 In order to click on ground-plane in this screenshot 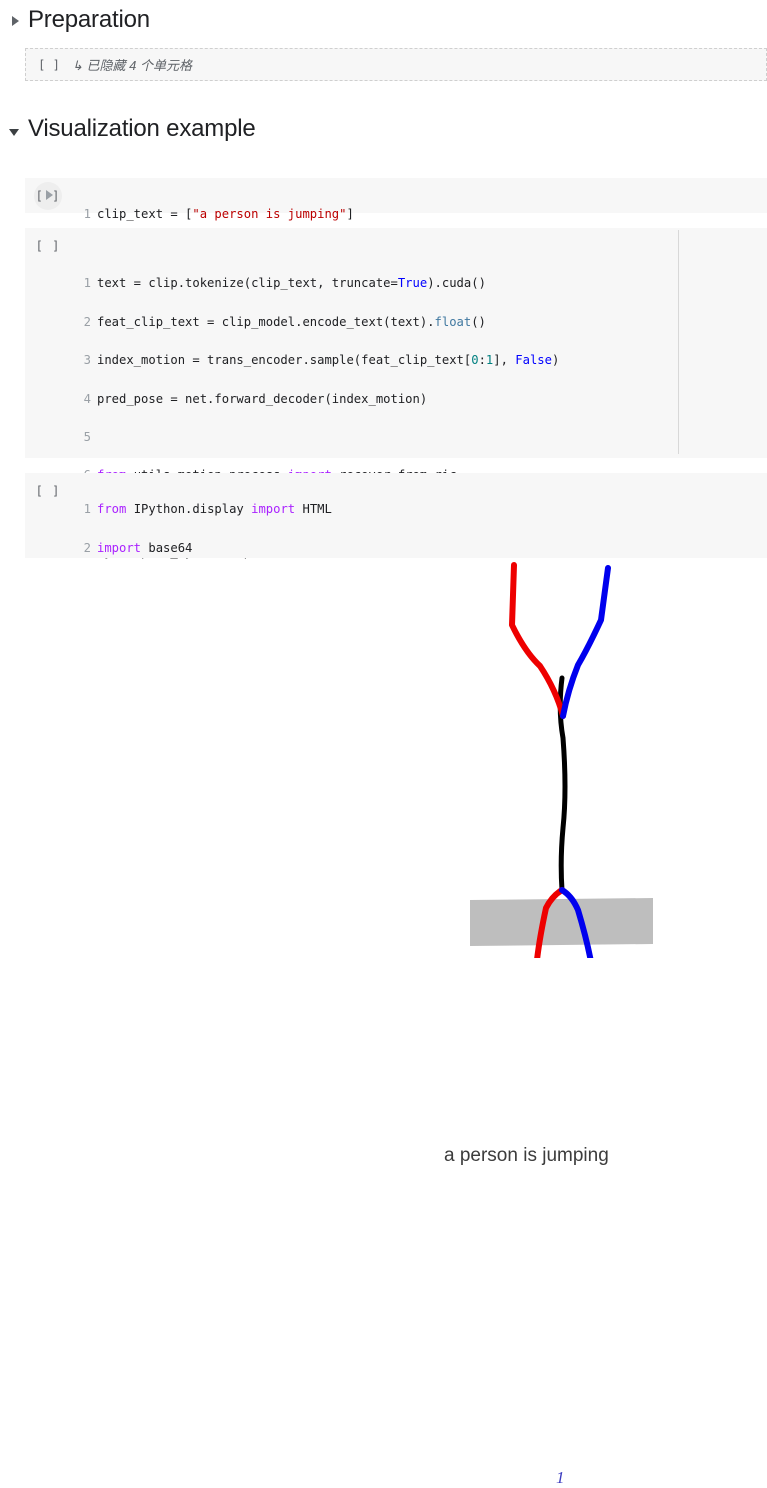, I will do `click(561, 922)`.